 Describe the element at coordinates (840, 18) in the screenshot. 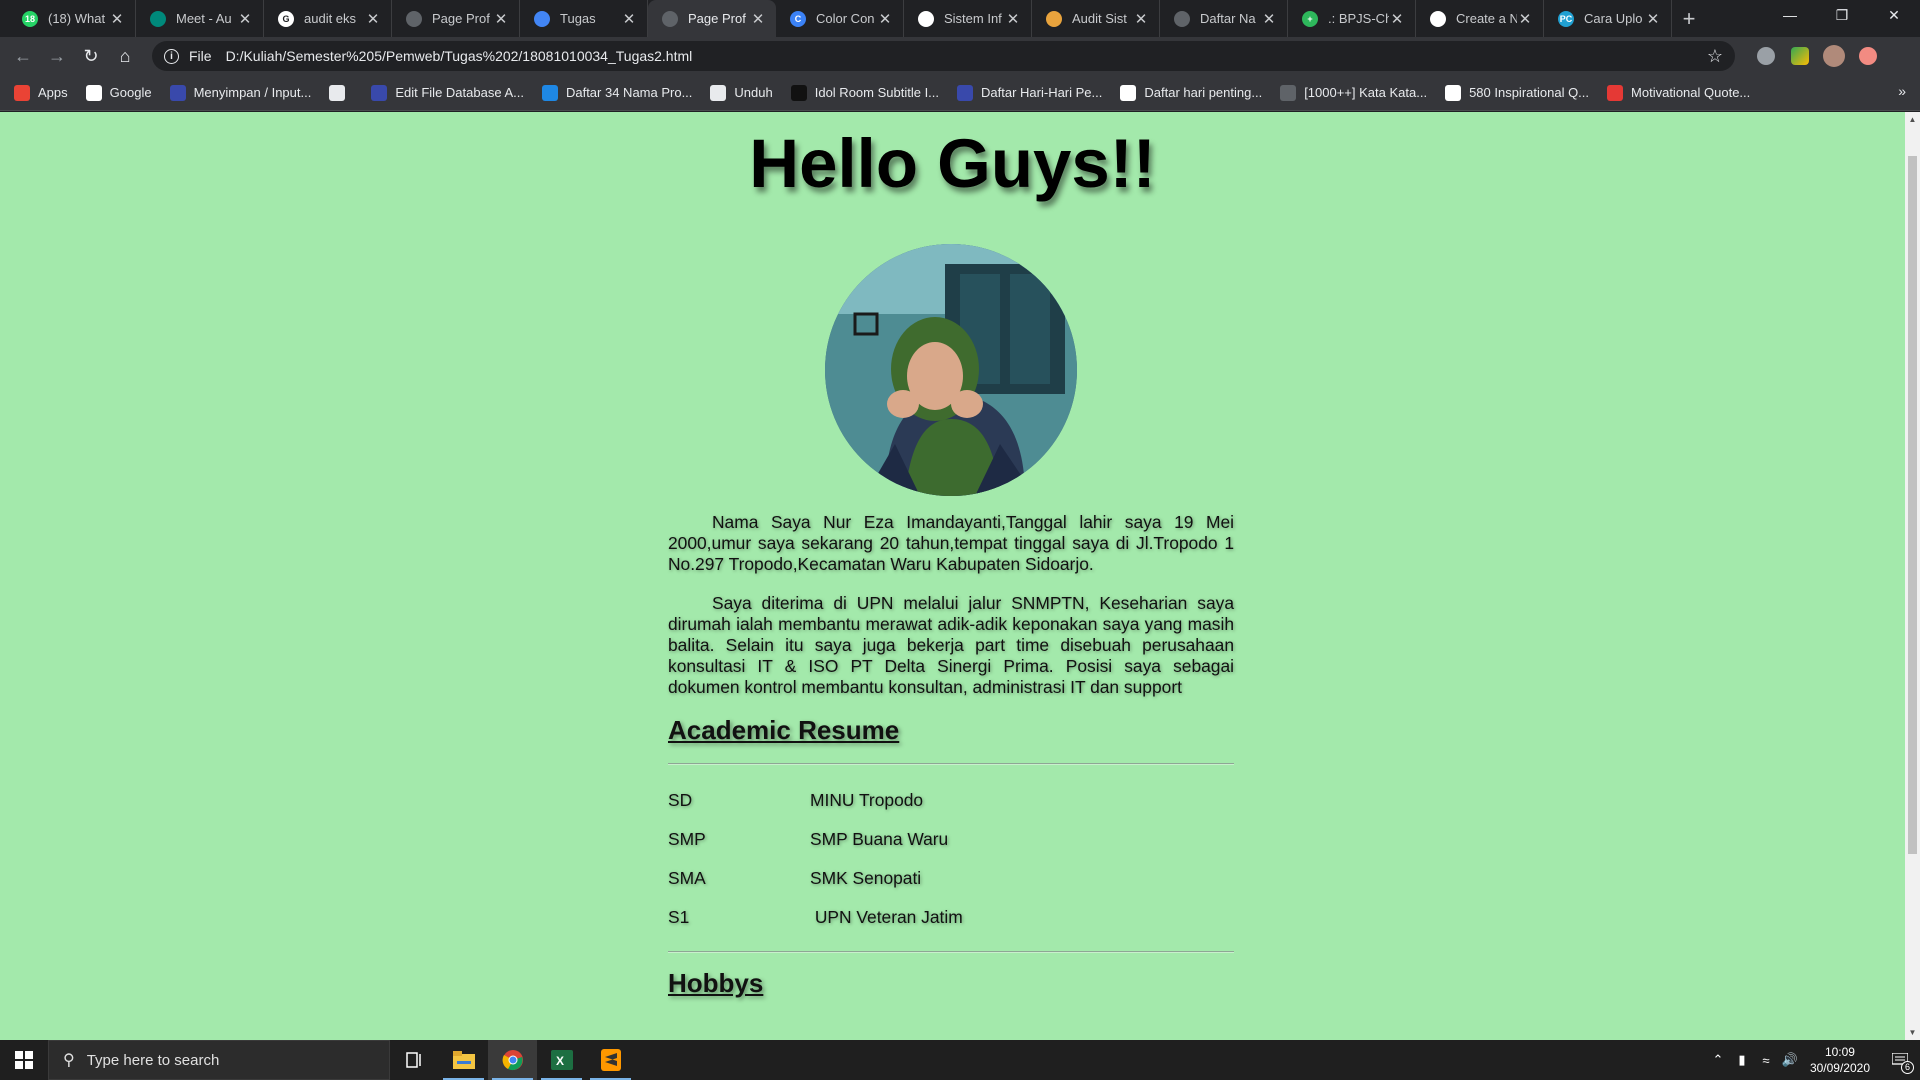

I see `browser-tab: C Color Con ✕` at that location.